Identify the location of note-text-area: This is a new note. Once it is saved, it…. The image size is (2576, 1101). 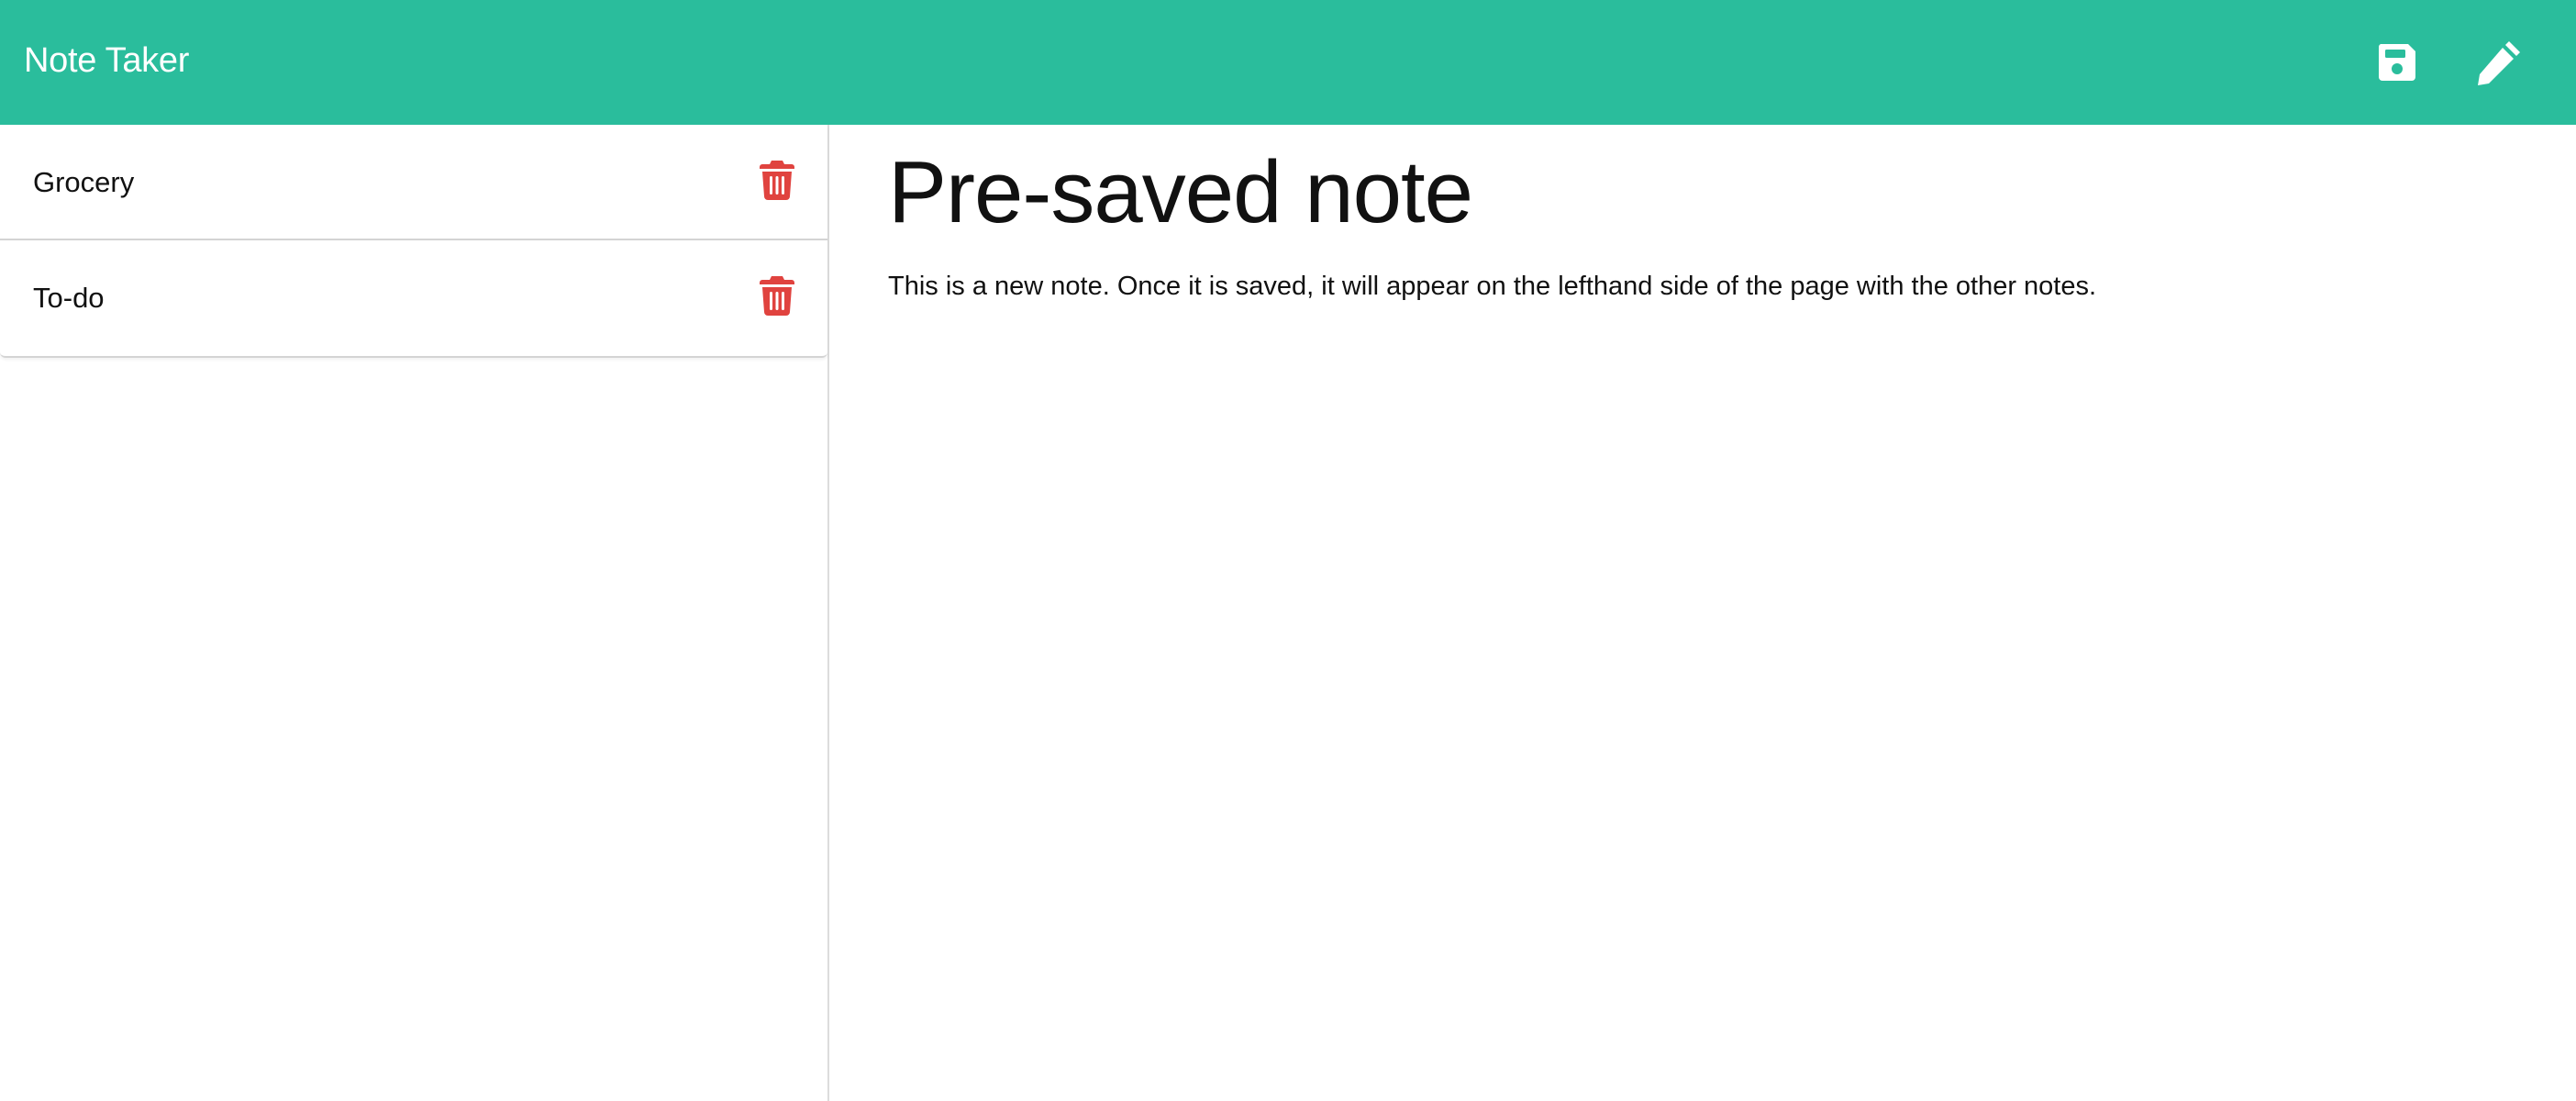
(1492, 288).